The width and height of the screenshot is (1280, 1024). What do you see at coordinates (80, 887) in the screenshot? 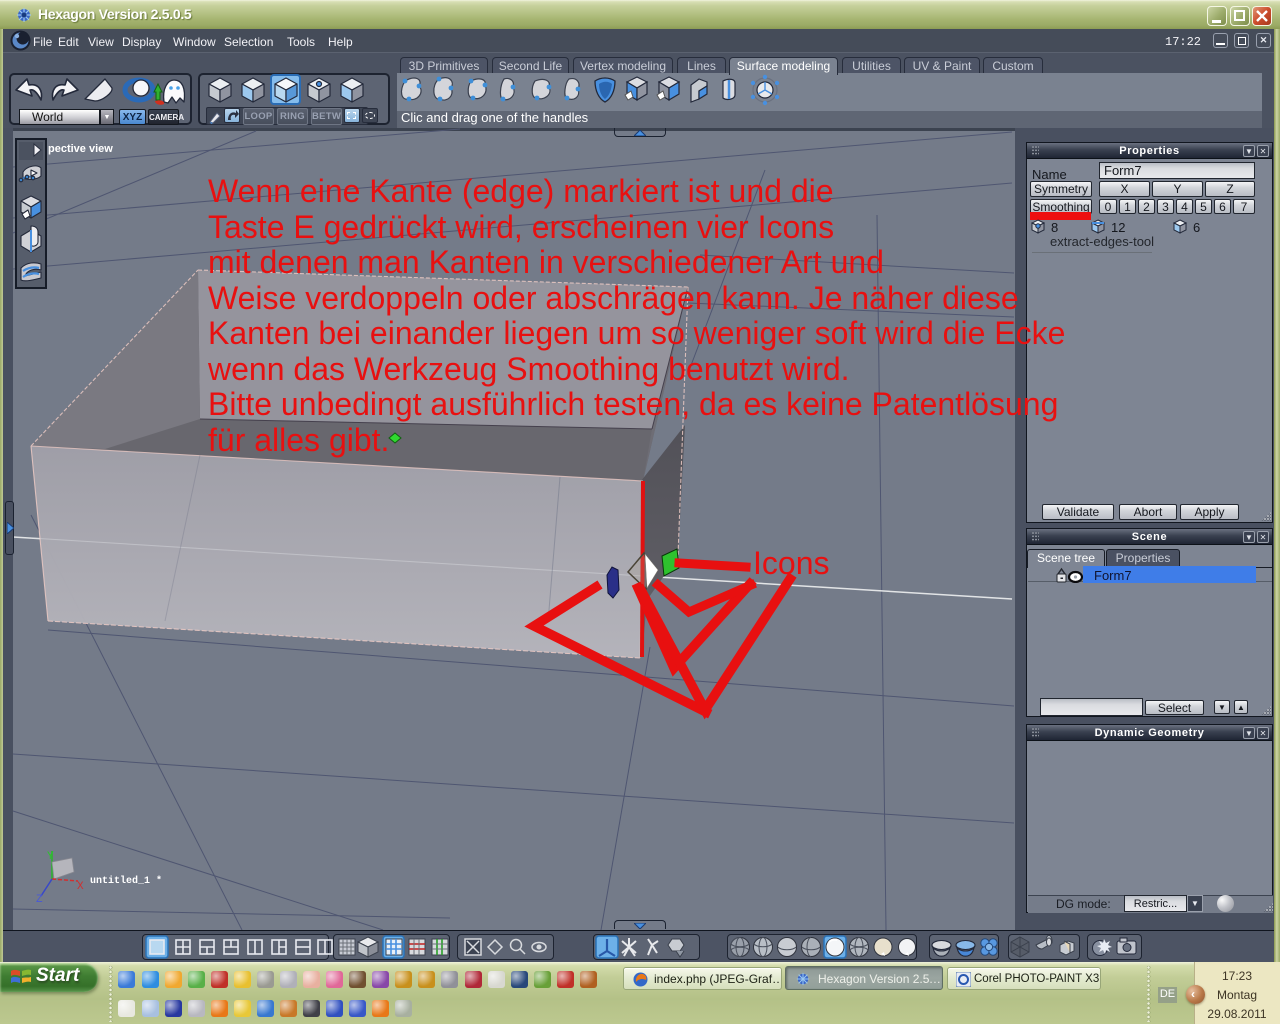
I see `svg-text: X` at bounding box center [80, 887].